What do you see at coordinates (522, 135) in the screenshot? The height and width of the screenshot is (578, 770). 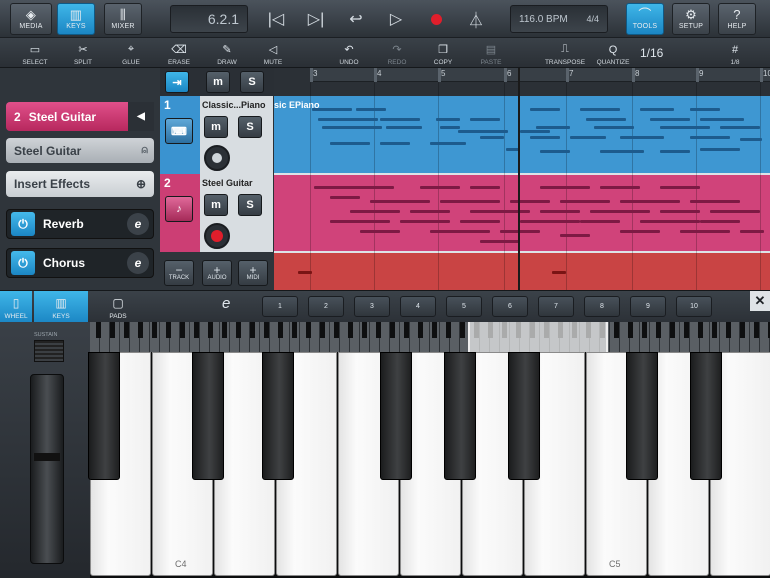 I see `track-lane-1: sic EPiano` at bounding box center [522, 135].